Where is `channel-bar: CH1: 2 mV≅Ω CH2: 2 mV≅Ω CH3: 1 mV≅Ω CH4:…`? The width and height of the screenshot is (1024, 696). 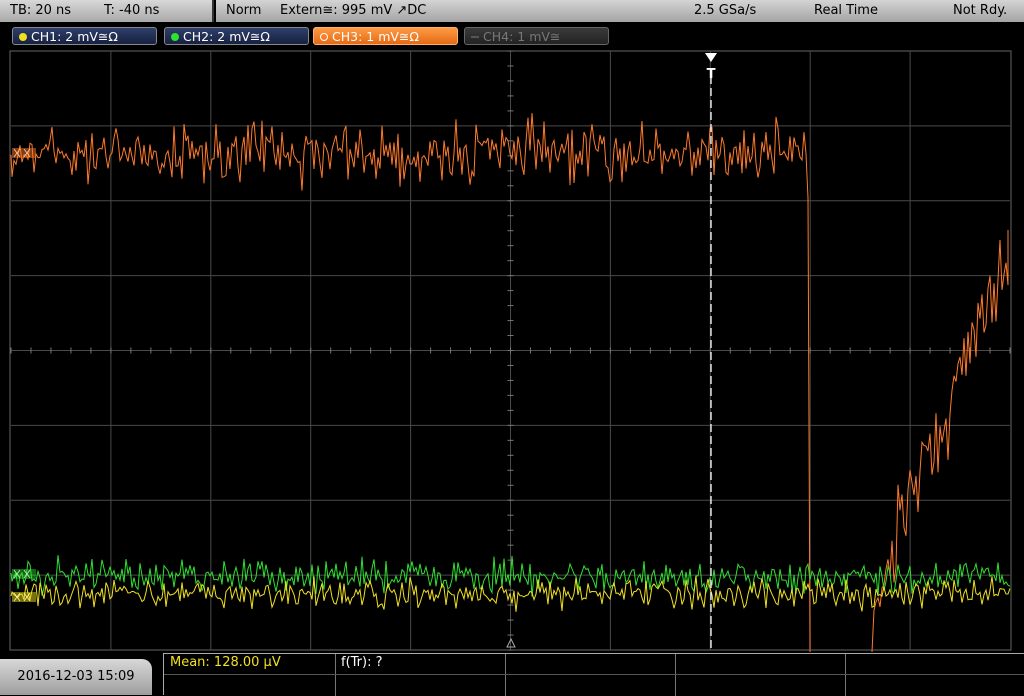 channel-bar: CH1: 2 mV≅Ω CH2: 2 mV≅Ω CH3: 1 mV≅Ω CH4:… is located at coordinates (512, 36).